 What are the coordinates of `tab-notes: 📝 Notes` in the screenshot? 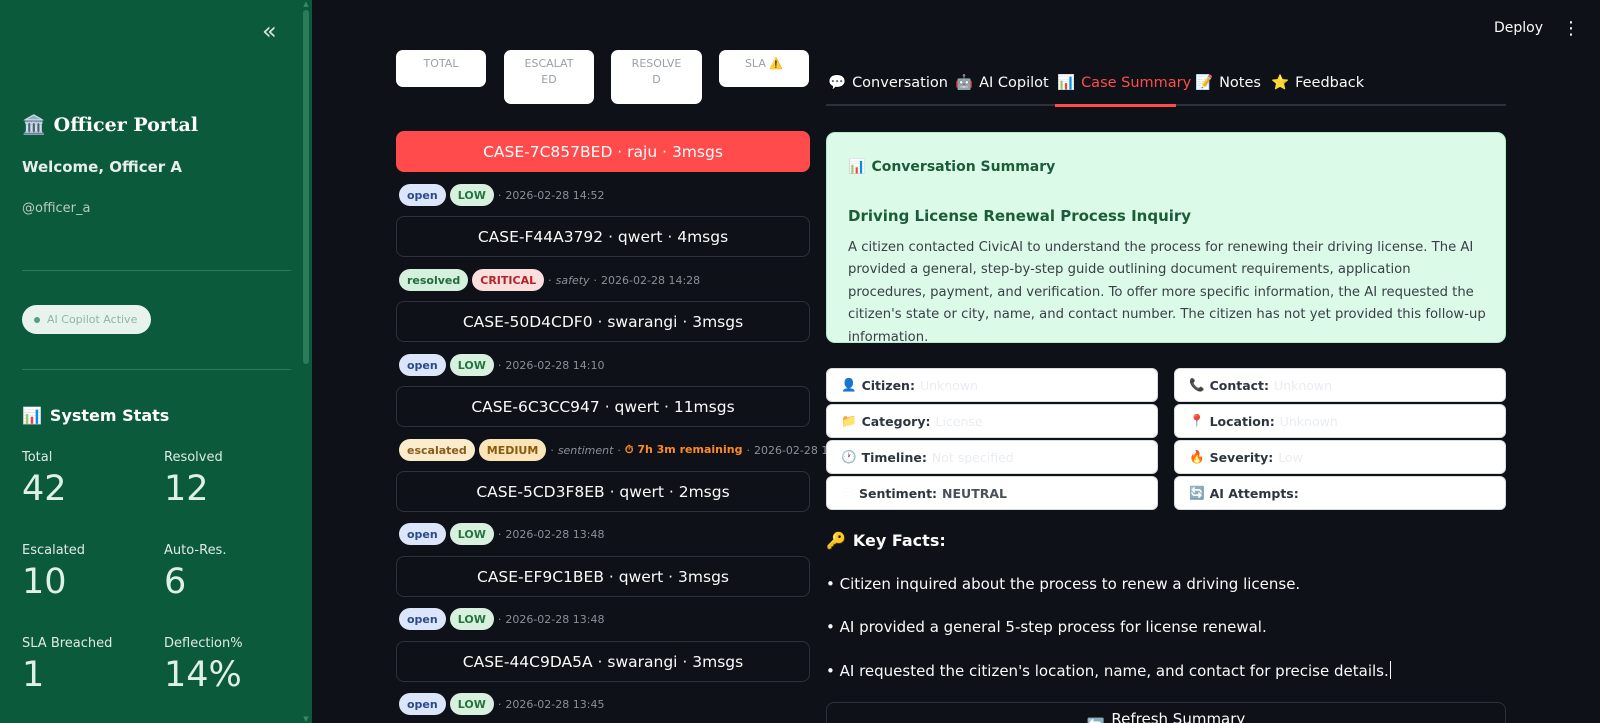 It's located at (1228, 83).